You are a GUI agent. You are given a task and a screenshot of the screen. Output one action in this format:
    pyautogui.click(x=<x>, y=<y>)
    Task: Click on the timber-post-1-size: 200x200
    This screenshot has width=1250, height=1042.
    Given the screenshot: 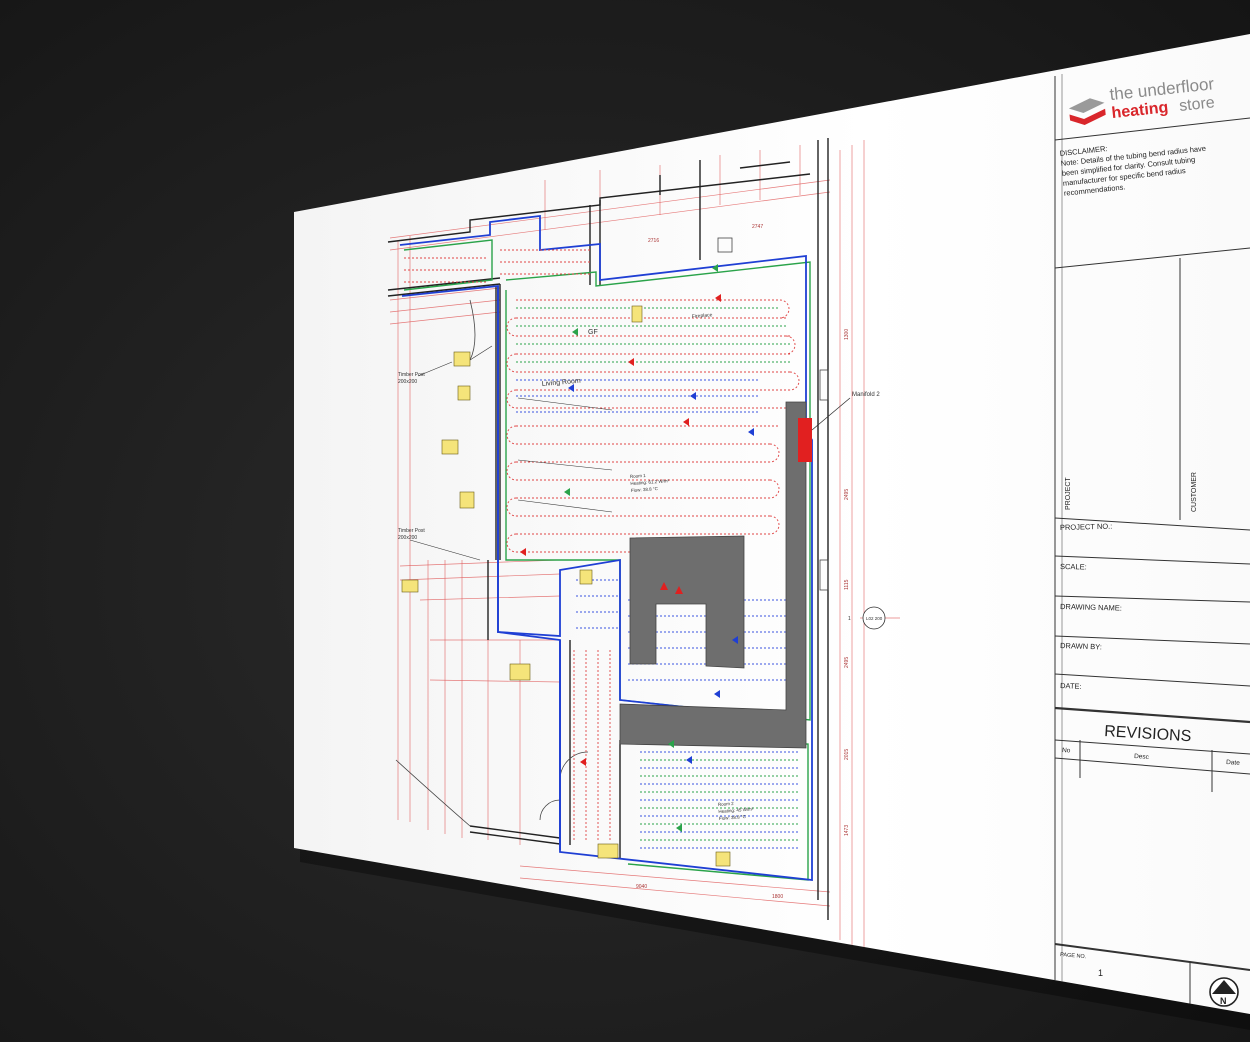 What is the action you would take?
    pyautogui.click(x=407, y=382)
    